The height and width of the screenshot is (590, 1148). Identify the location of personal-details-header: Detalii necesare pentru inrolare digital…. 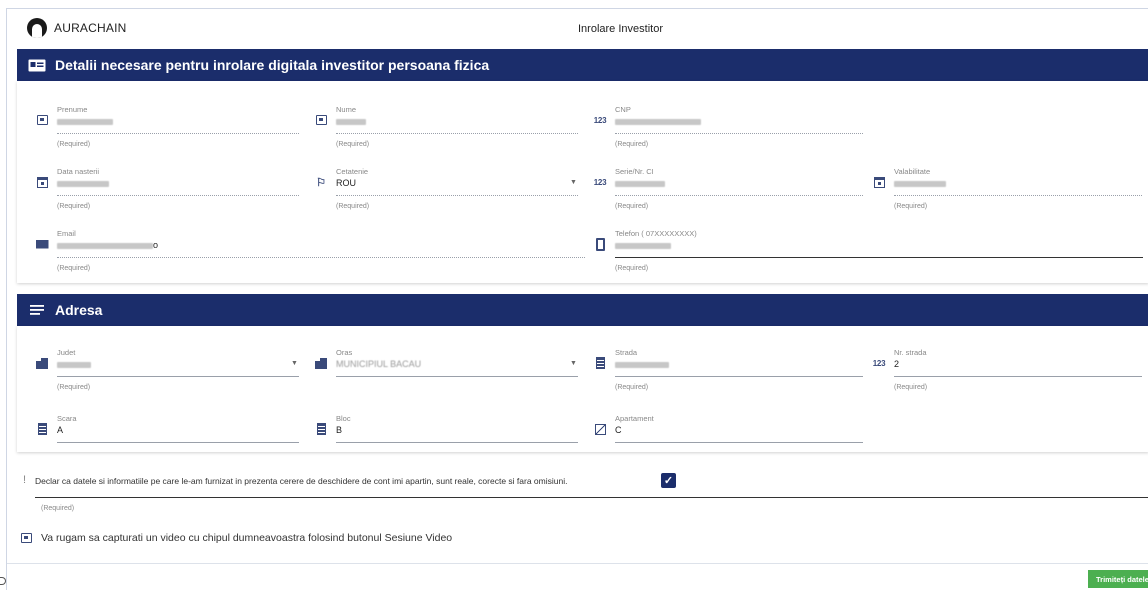
(582, 65).